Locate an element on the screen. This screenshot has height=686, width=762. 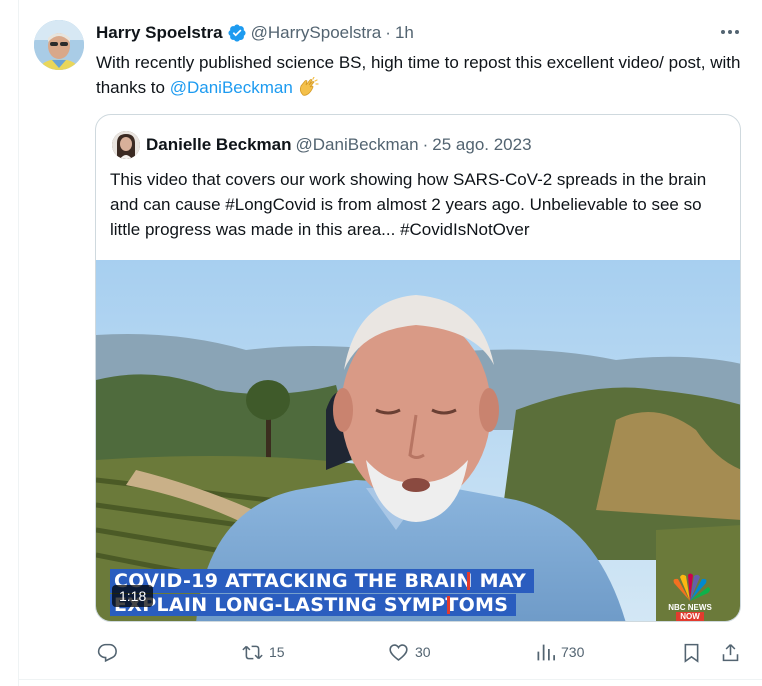
network-logo: NBC NEWS NOW is located at coordinates (690, 597).